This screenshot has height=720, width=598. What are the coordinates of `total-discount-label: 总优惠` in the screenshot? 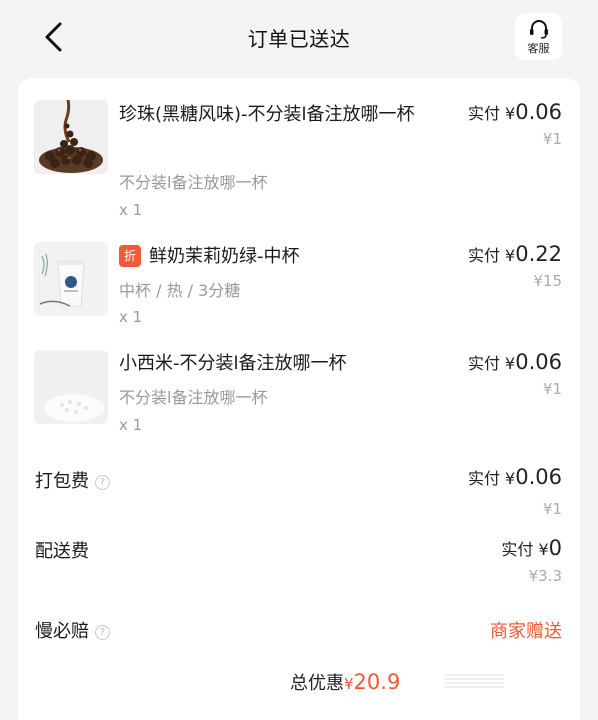 It's located at (317, 683).